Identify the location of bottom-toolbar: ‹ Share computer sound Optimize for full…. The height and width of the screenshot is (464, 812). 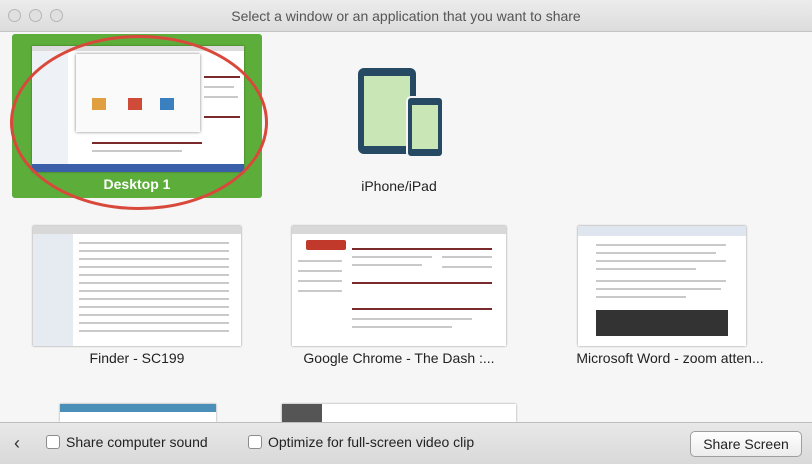
(406, 443).